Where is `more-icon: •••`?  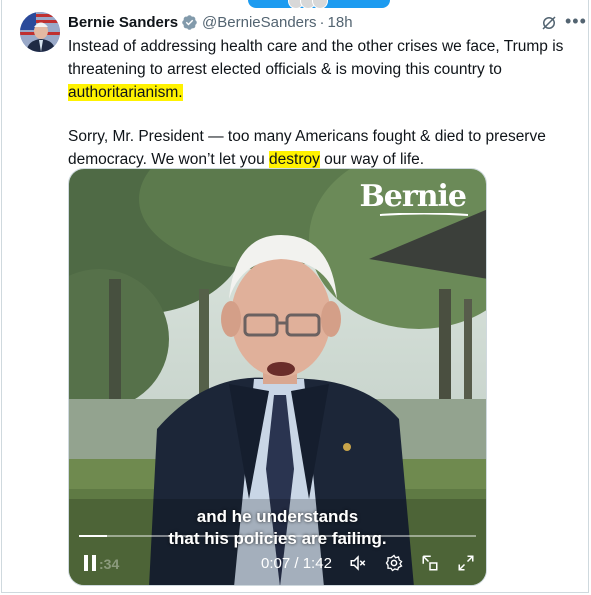 more-icon: ••• is located at coordinates (576, 21).